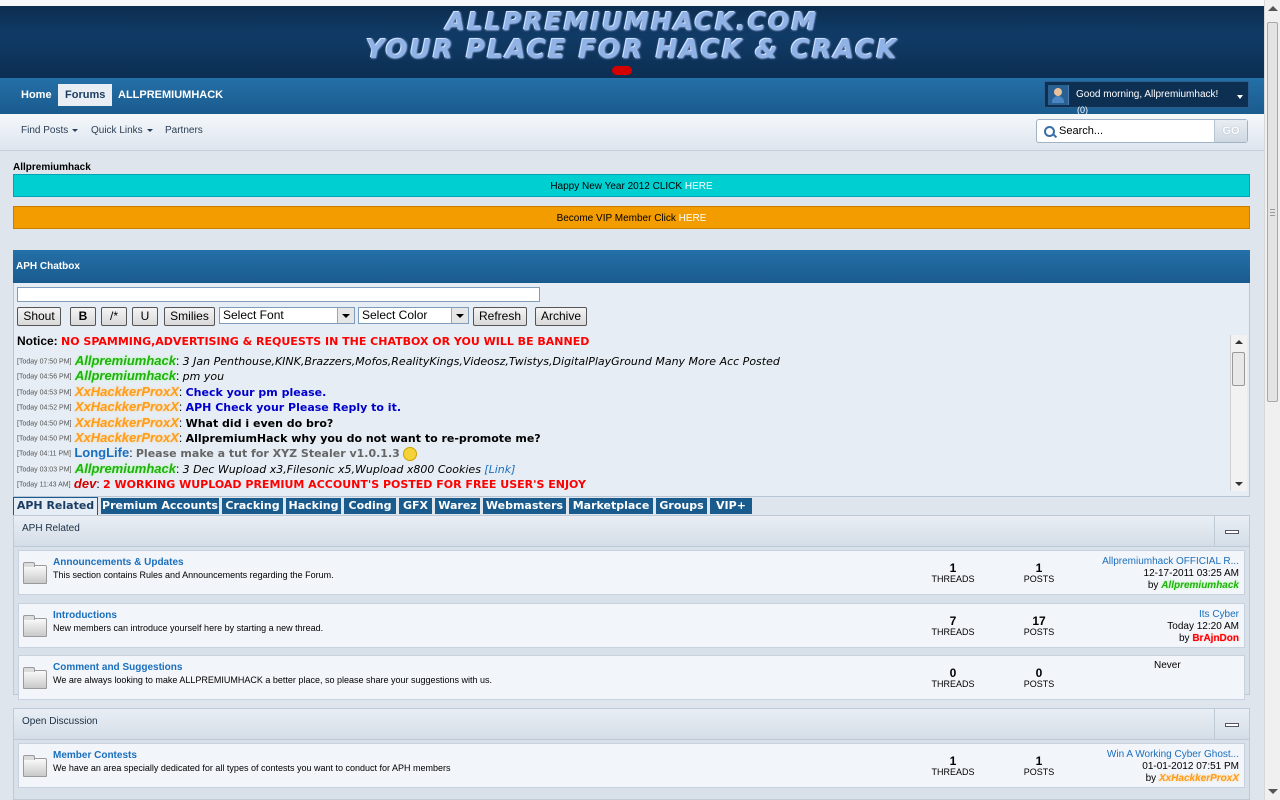  I want to click on category-tab: APH Related, so click(55, 506).